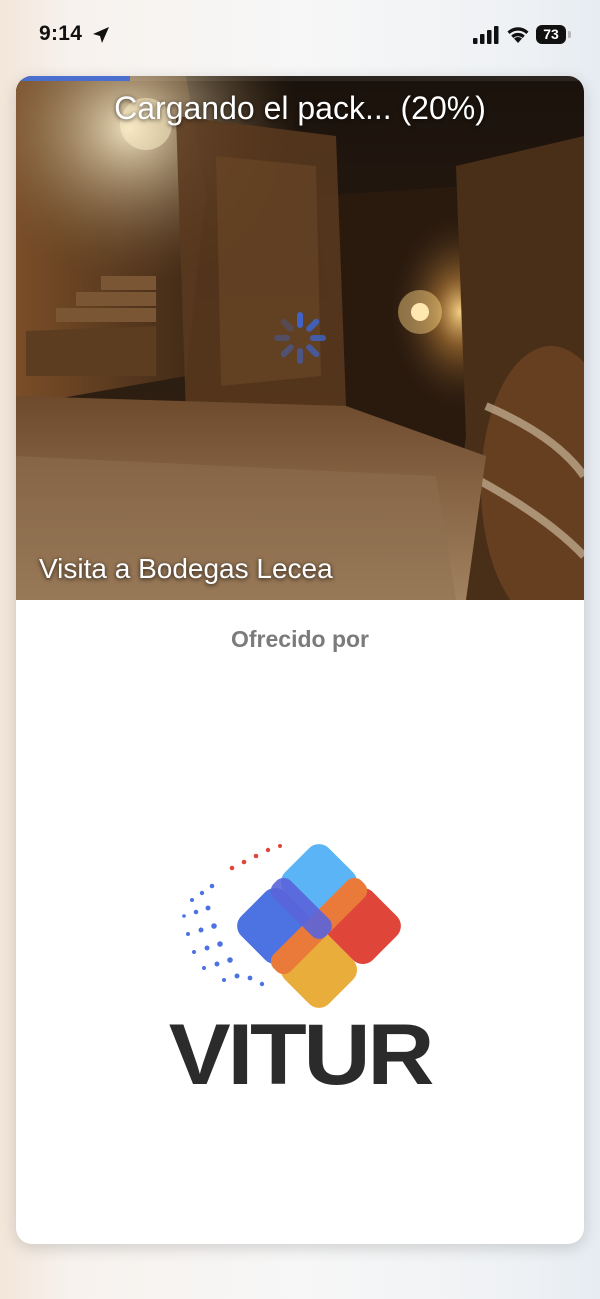  Describe the element at coordinates (300, 36) in the screenshot. I see `status-bar: 9:14 73` at that location.